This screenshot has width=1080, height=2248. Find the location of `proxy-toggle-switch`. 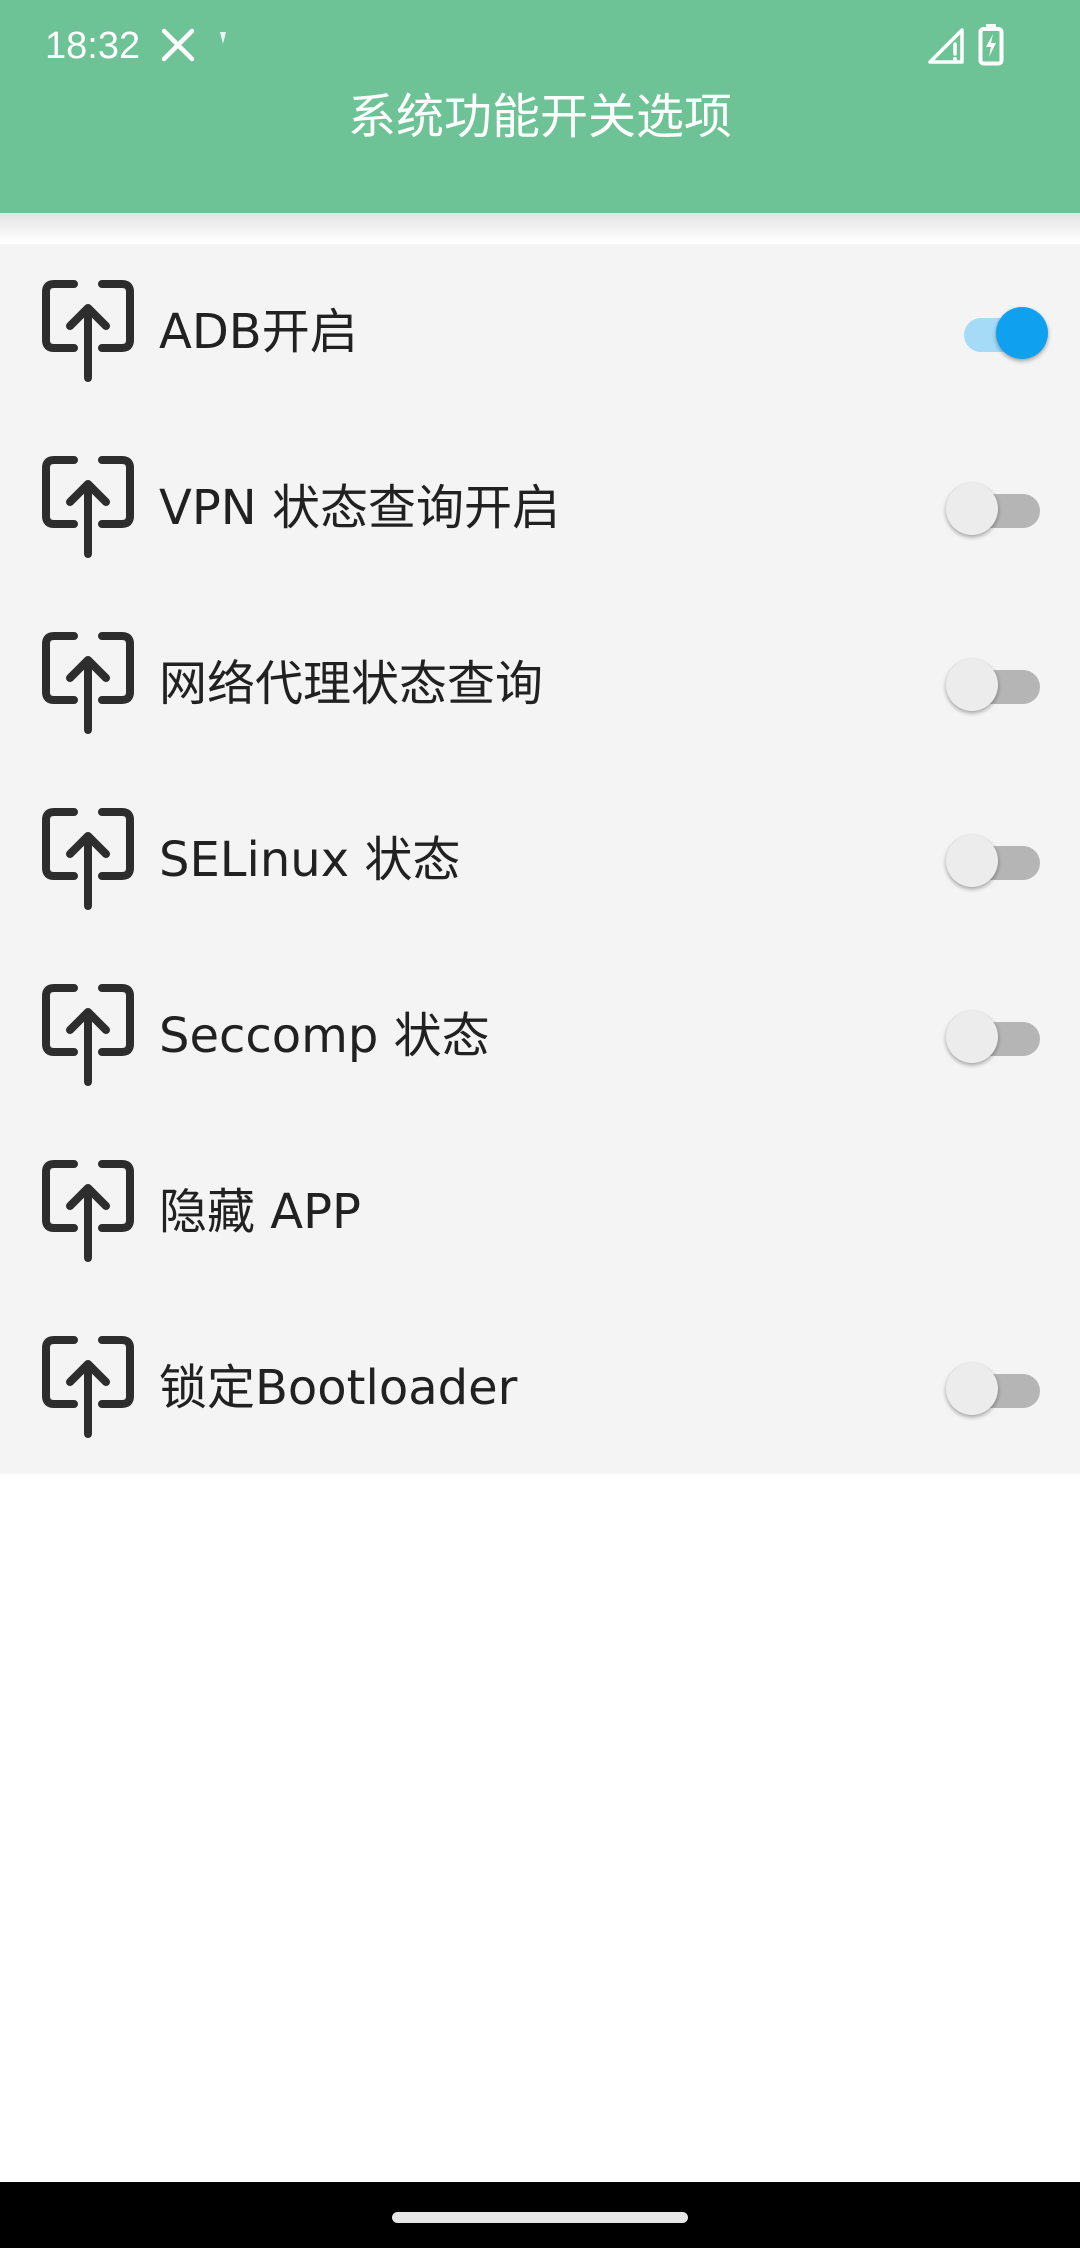

proxy-toggle-switch is located at coordinates (1000, 684).